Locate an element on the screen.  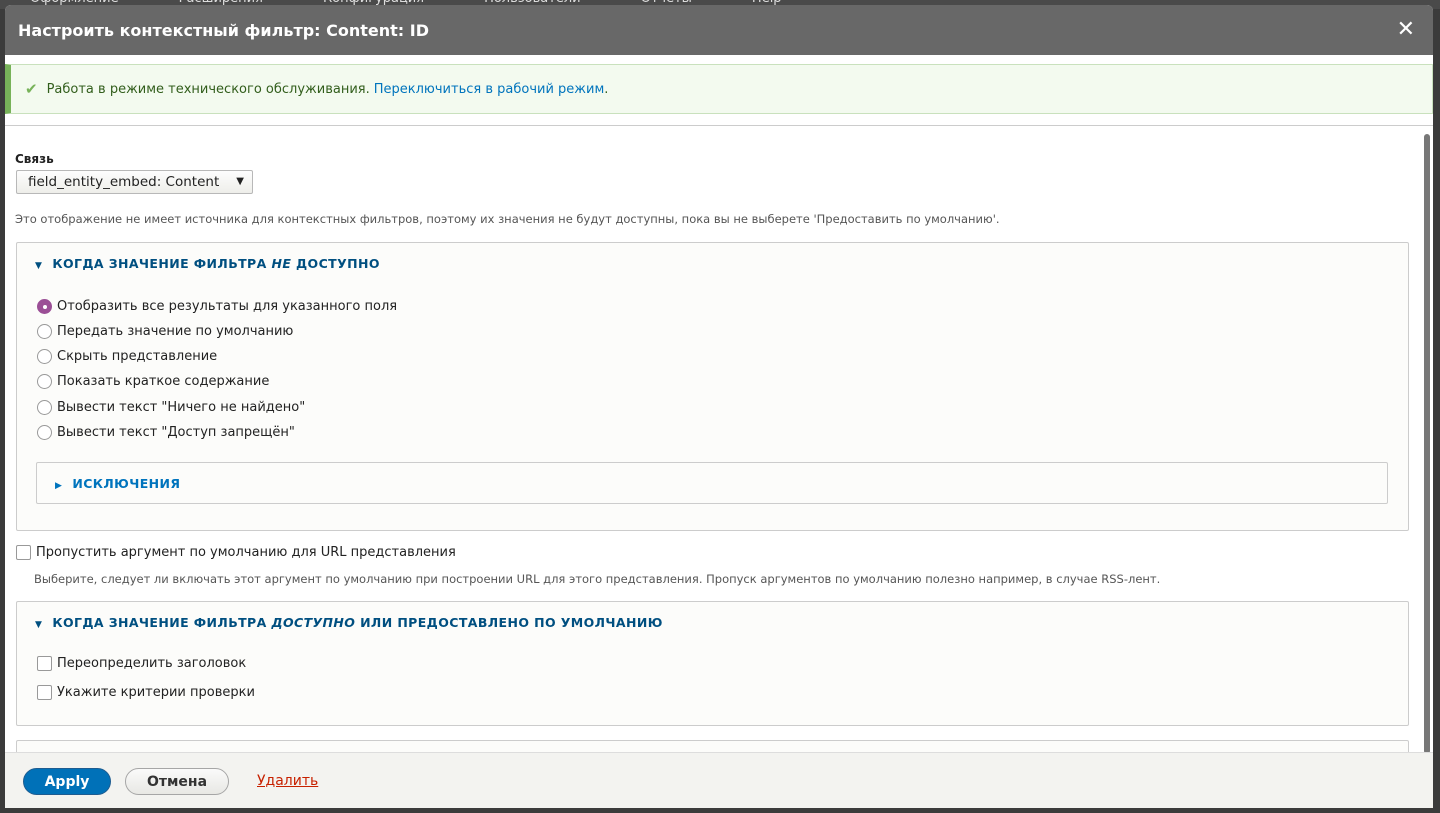
checkbox-label: Переопределить заголовок is located at coordinates (152, 663).